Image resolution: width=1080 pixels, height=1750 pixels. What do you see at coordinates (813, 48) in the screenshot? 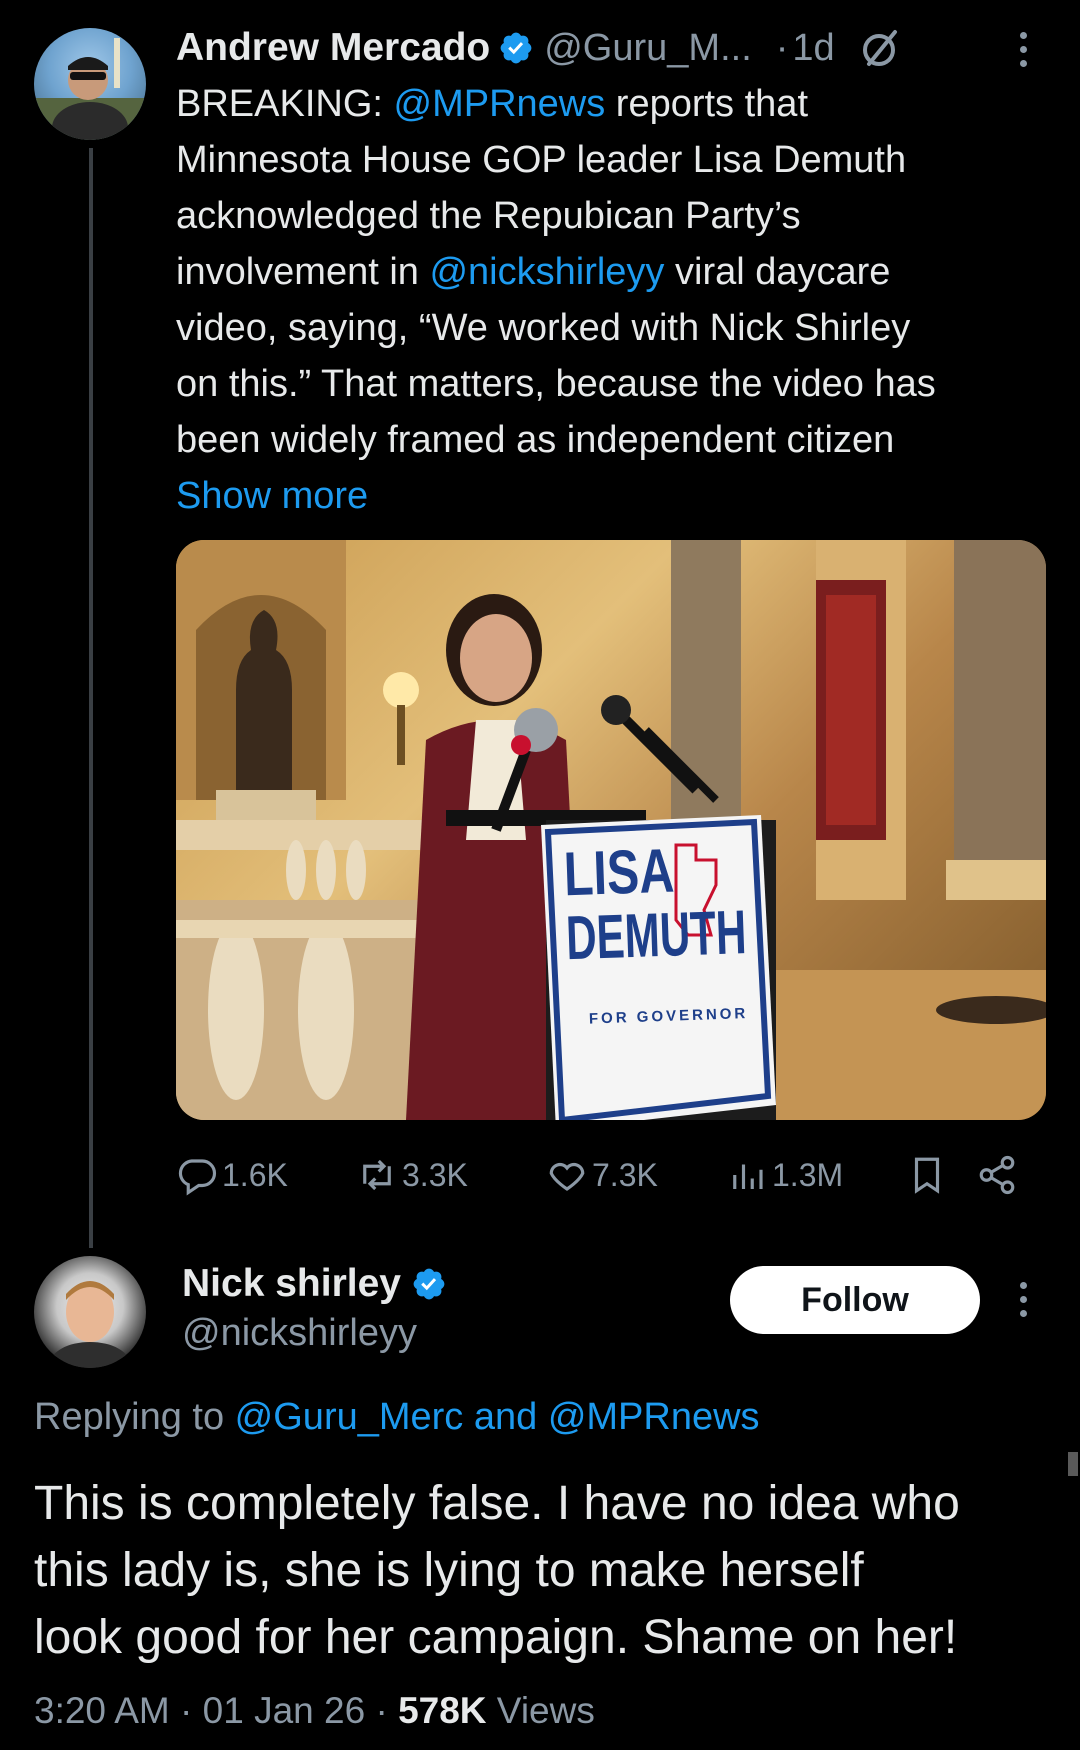
I see `tweet-time: 1d` at bounding box center [813, 48].